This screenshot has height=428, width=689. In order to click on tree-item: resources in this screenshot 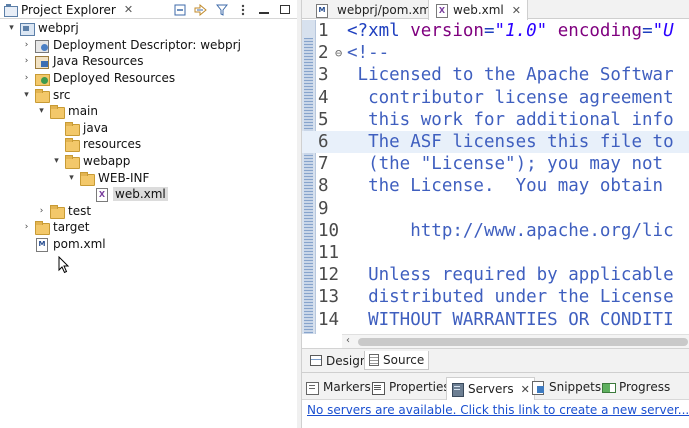, I will do `click(148, 144)`.